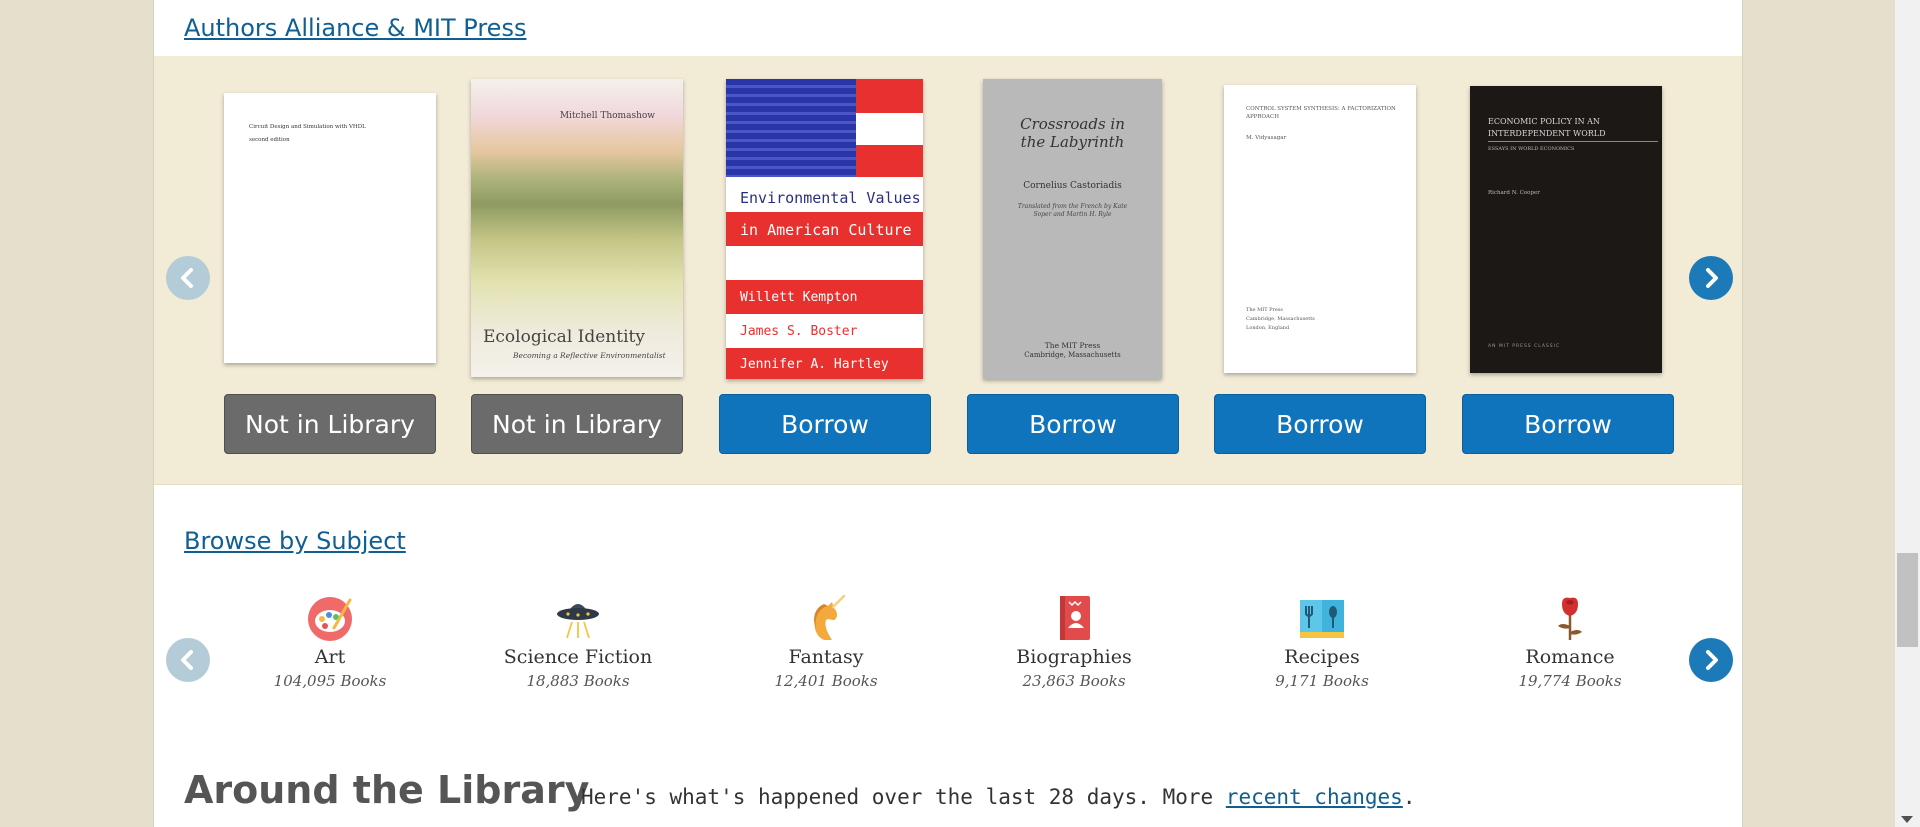 The width and height of the screenshot is (1920, 827). I want to click on art-palette-icon, so click(330, 619).